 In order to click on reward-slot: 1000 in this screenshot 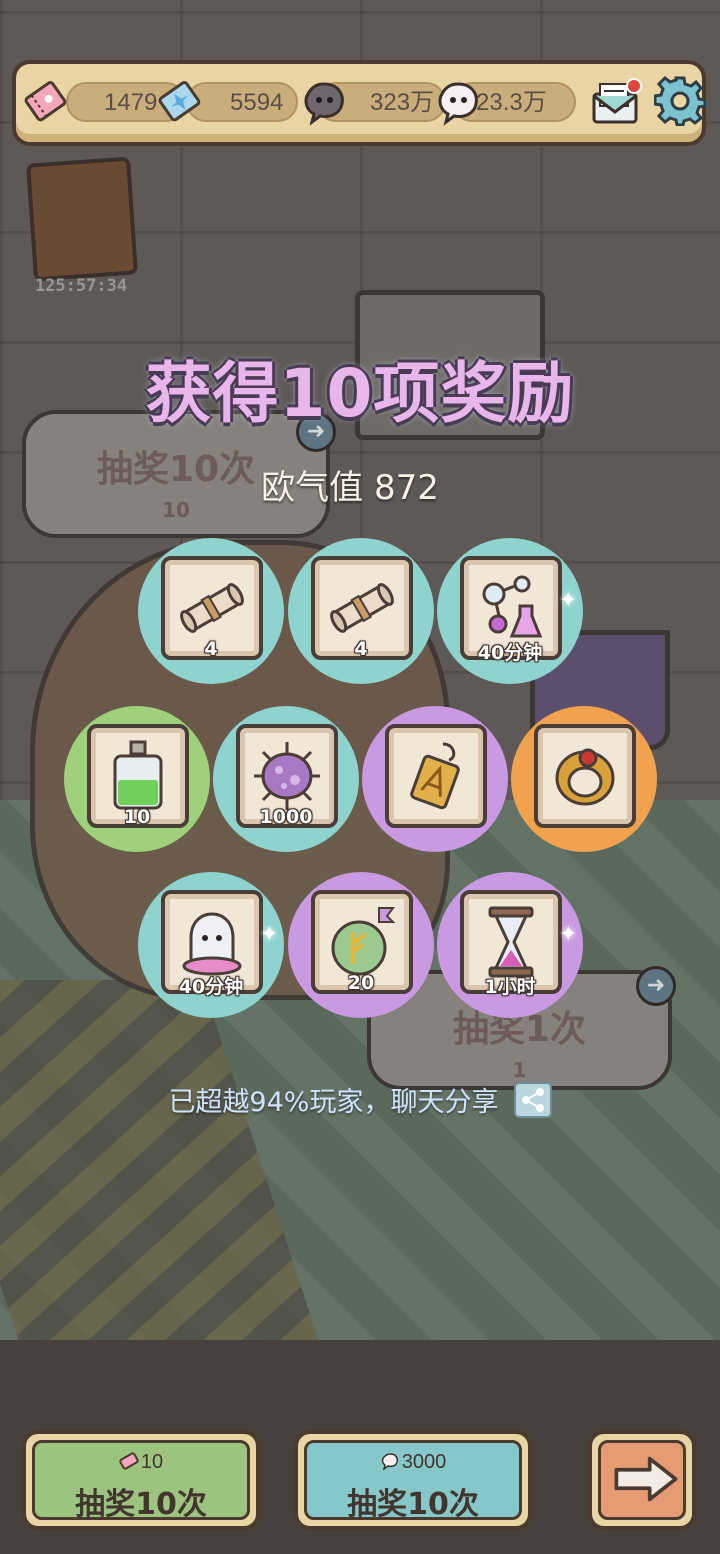, I will do `click(286, 779)`.